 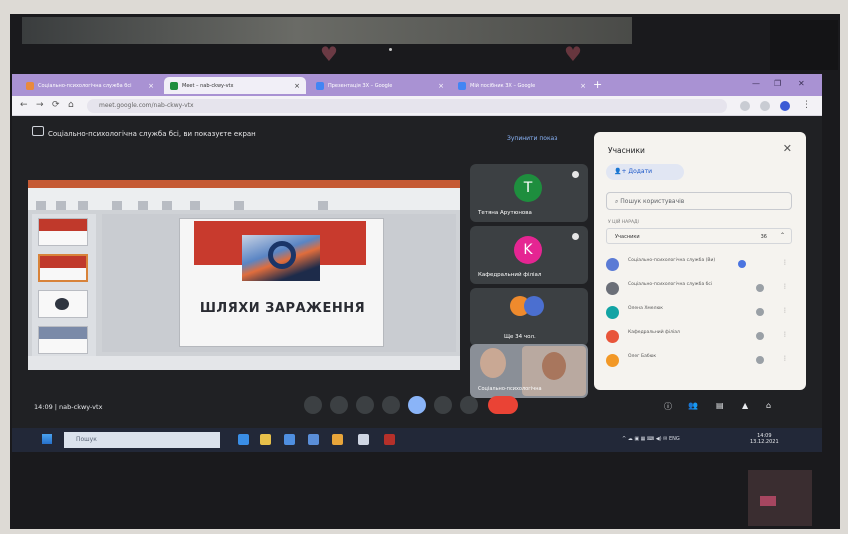 I want to click on slide-thumbnails, so click(x=64, y=289).